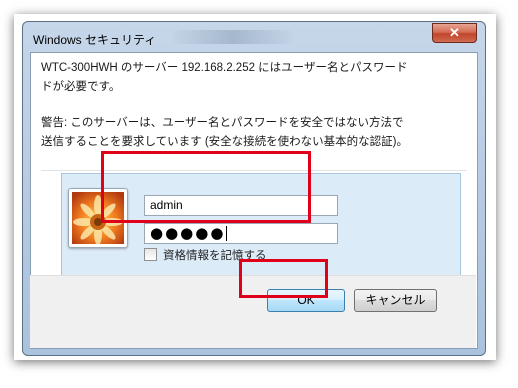 This screenshot has height=388, width=518. I want to click on remember-checkbox, so click(150, 254).